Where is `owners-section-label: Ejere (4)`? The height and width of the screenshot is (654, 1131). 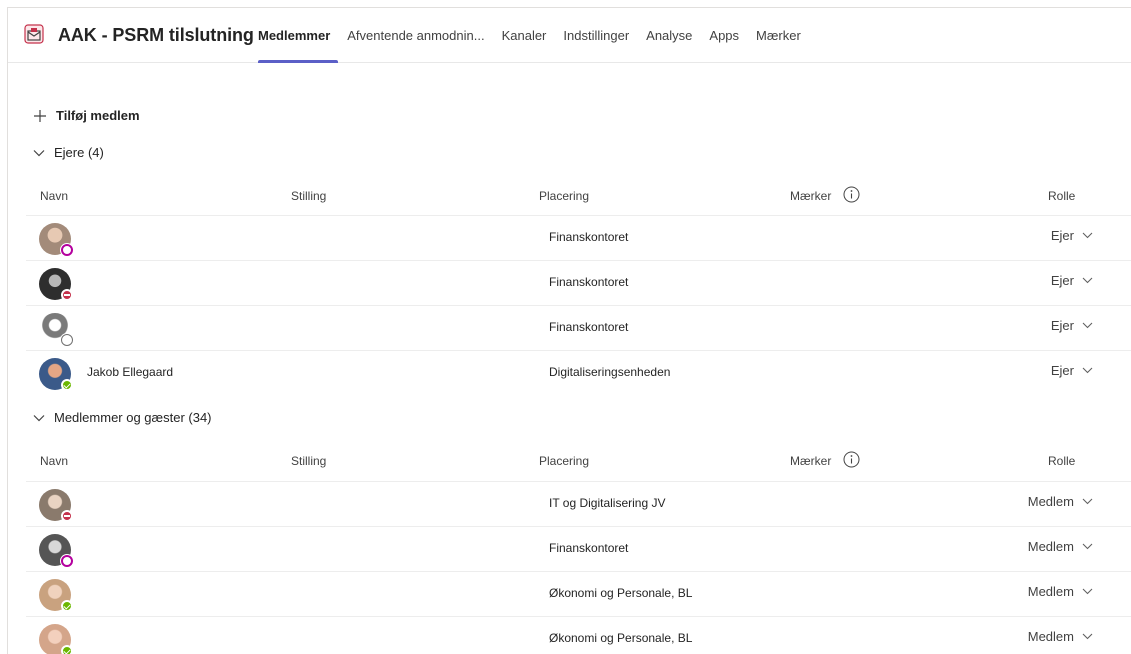 owners-section-label: Ejere (4) is located at coordinates (79, 152).